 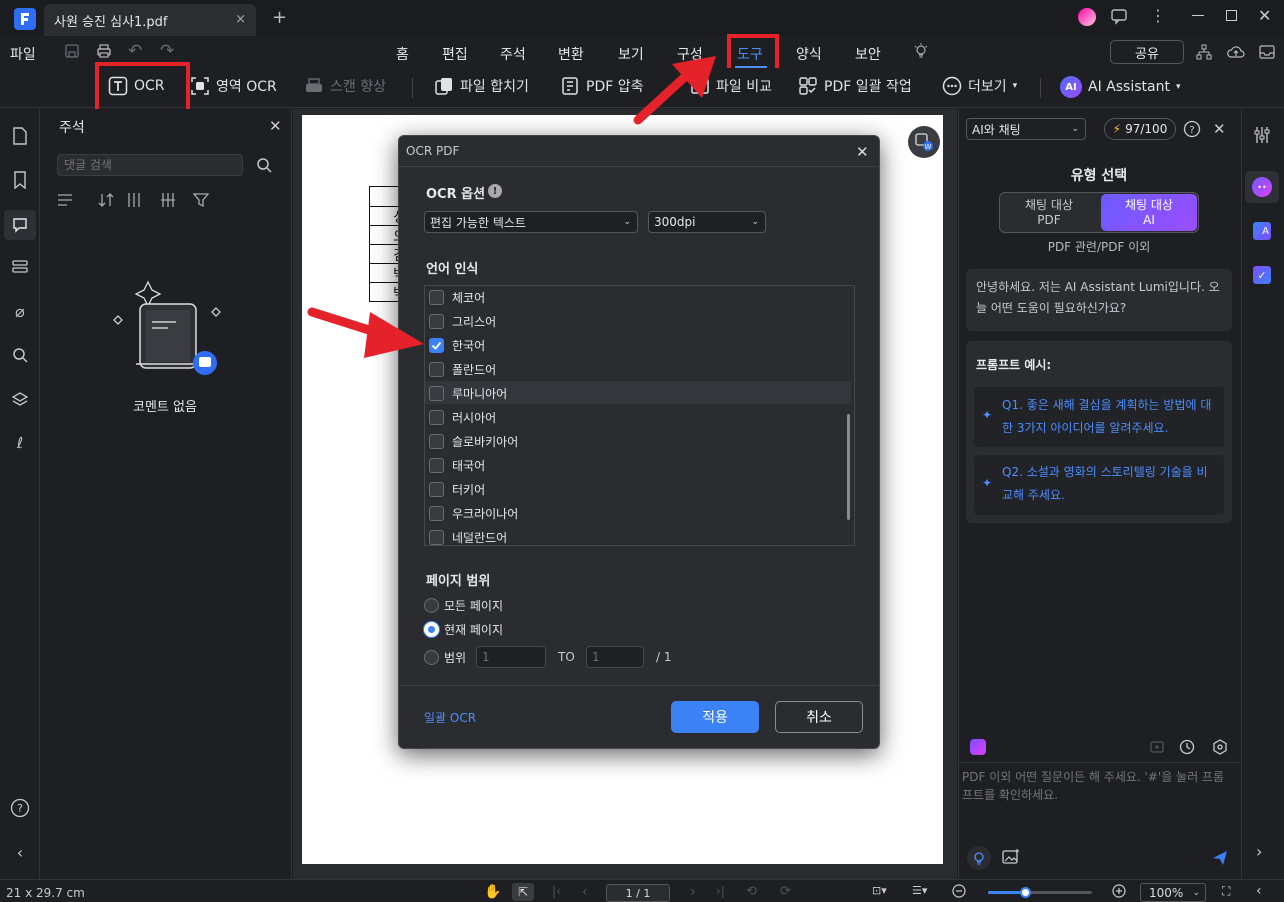 I want to click on document-tab: 사원 승진 심사1.pdf ×, so click(x=150, y=20).